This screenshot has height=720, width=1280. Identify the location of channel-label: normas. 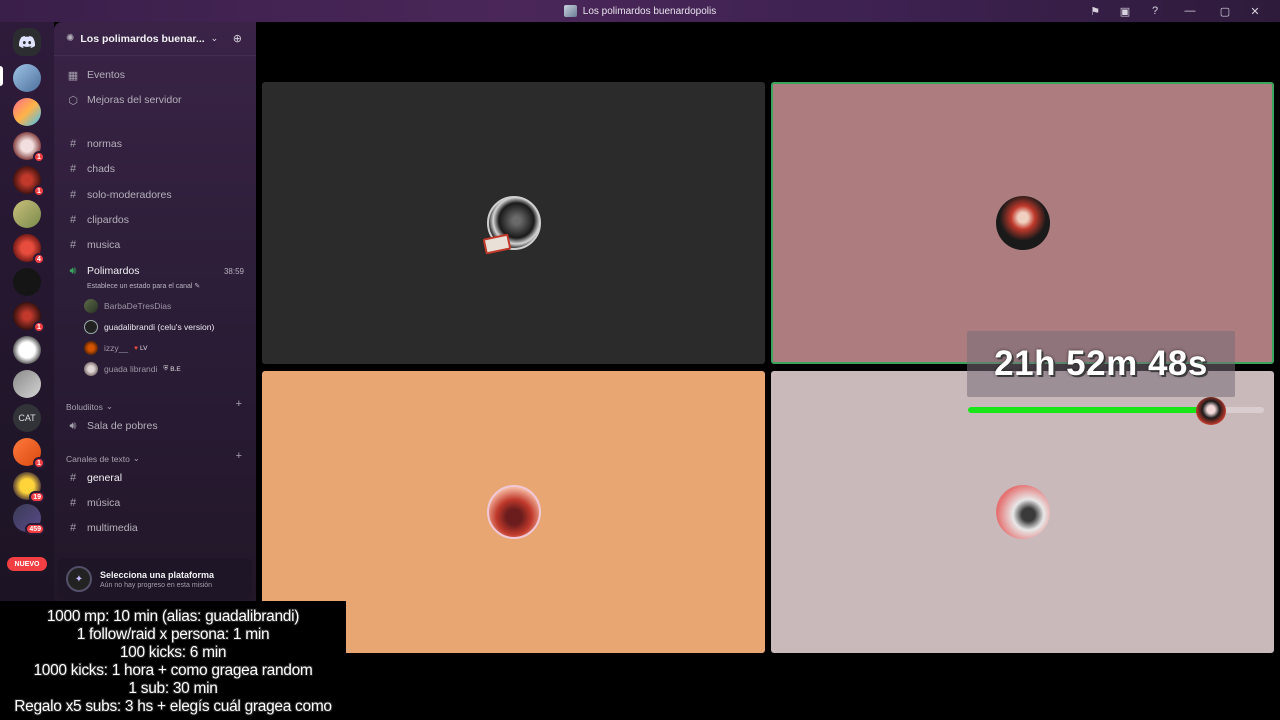
(105, 144).